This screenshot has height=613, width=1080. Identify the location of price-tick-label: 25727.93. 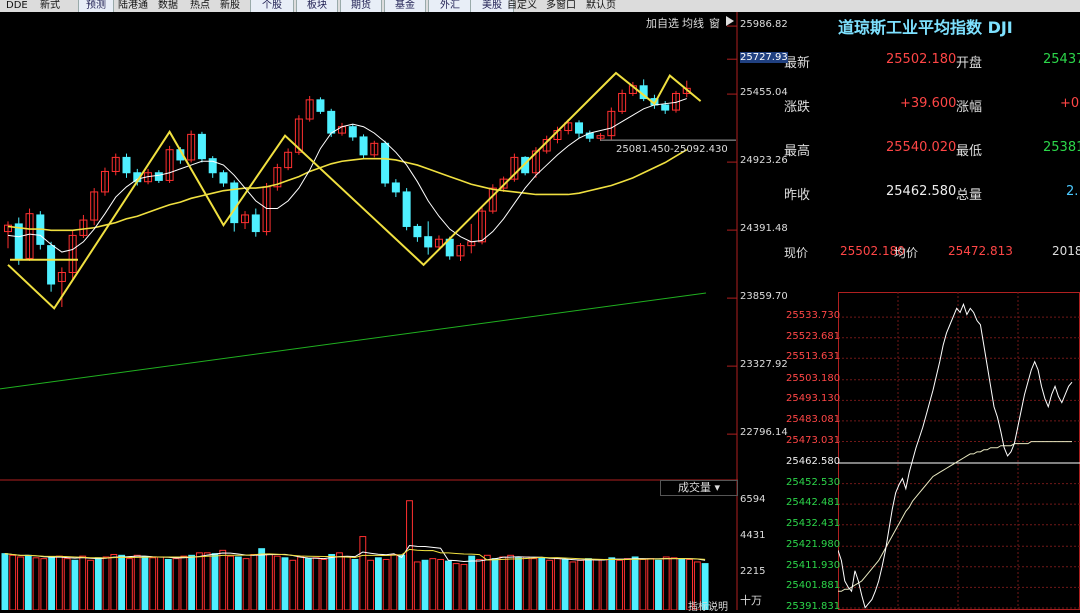
(764, 58).